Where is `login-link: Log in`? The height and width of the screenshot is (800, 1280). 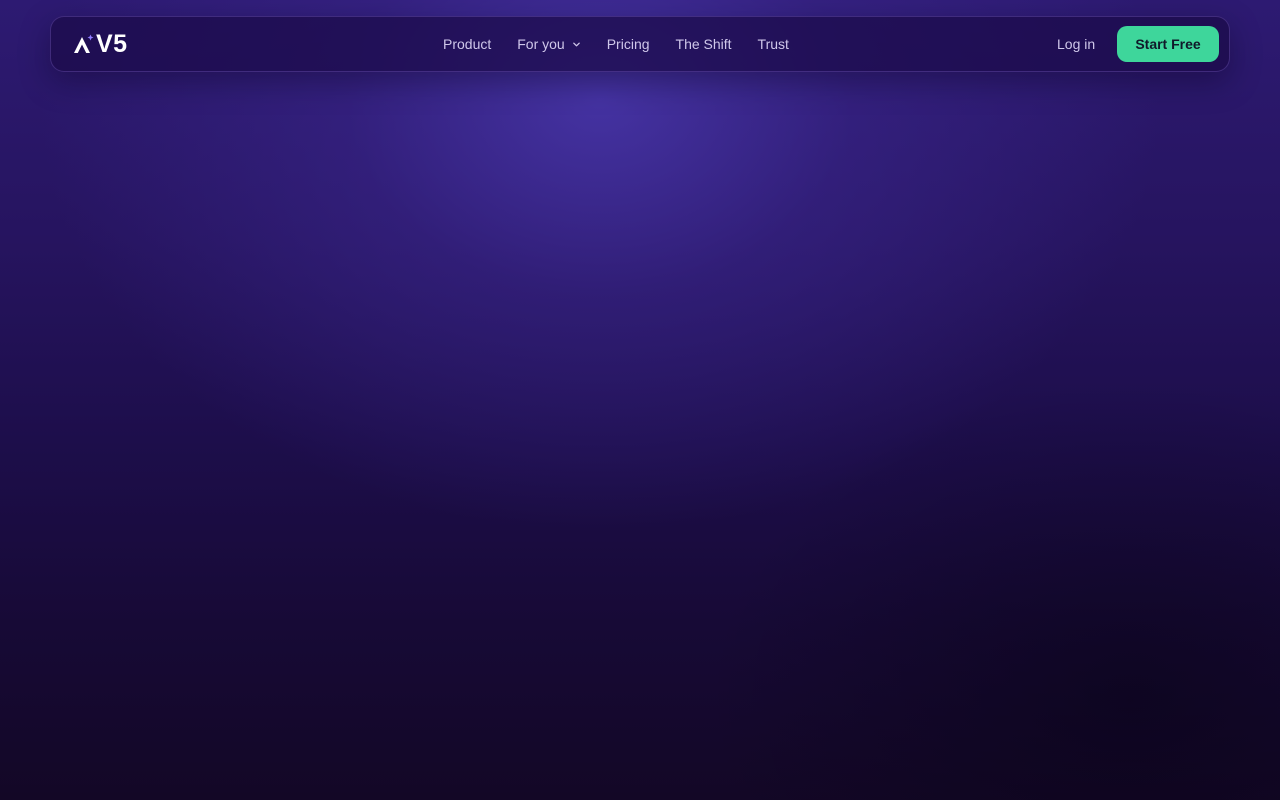 login-link: Log in is located at coordinates (1076, 44).